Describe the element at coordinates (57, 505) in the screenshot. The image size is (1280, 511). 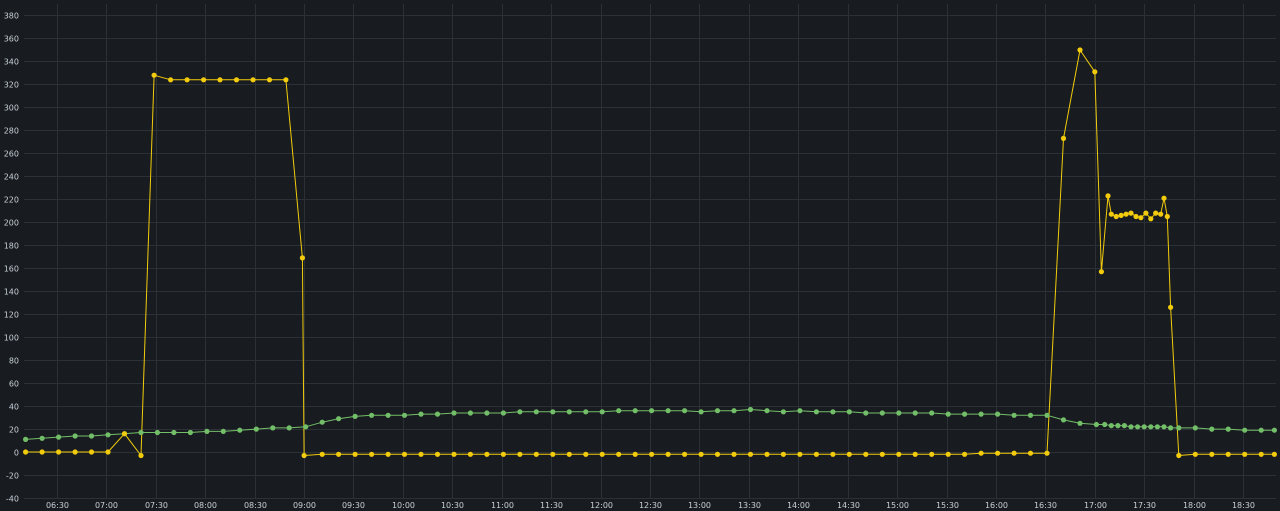
I see `x-tick-label: 06:30` at that location.